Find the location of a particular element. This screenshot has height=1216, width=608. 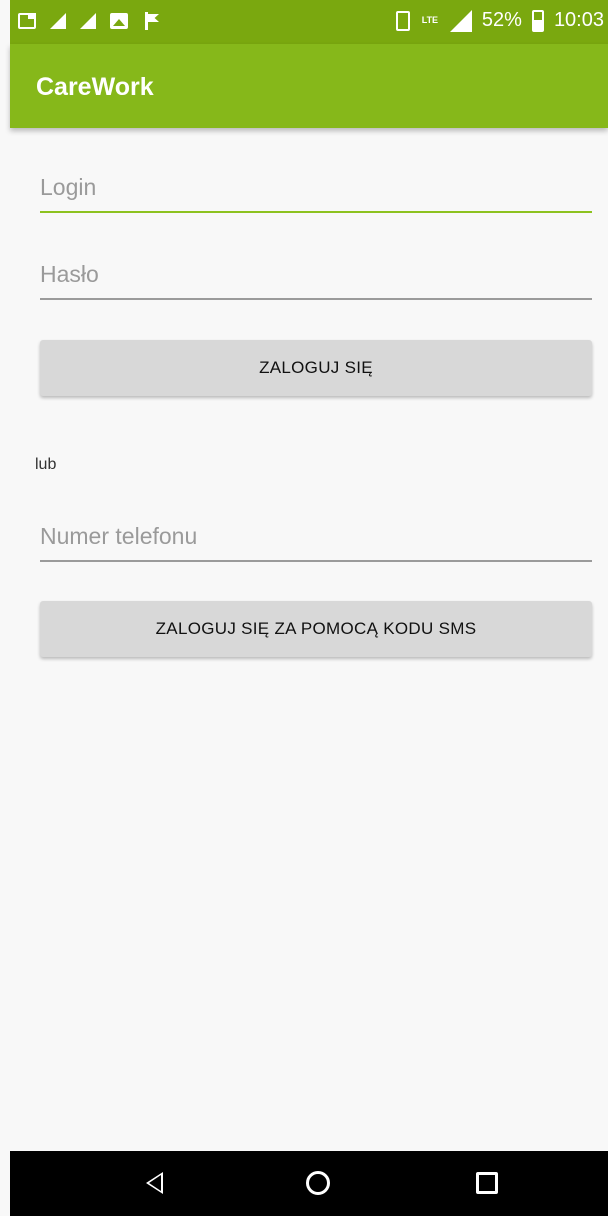

system-icons: LTE 52% 10:03 is located at coordinates (499, 20).